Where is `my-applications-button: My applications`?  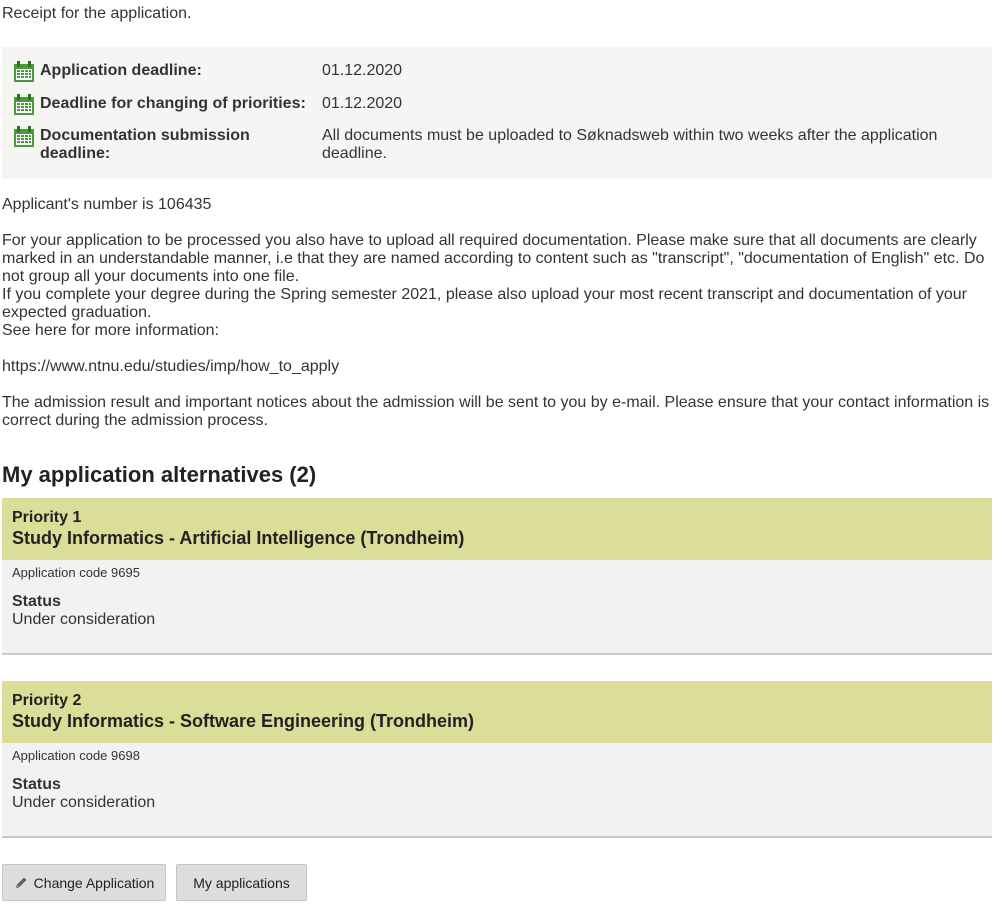 my-applications-button: My applications is located at coordinates (241, 882).